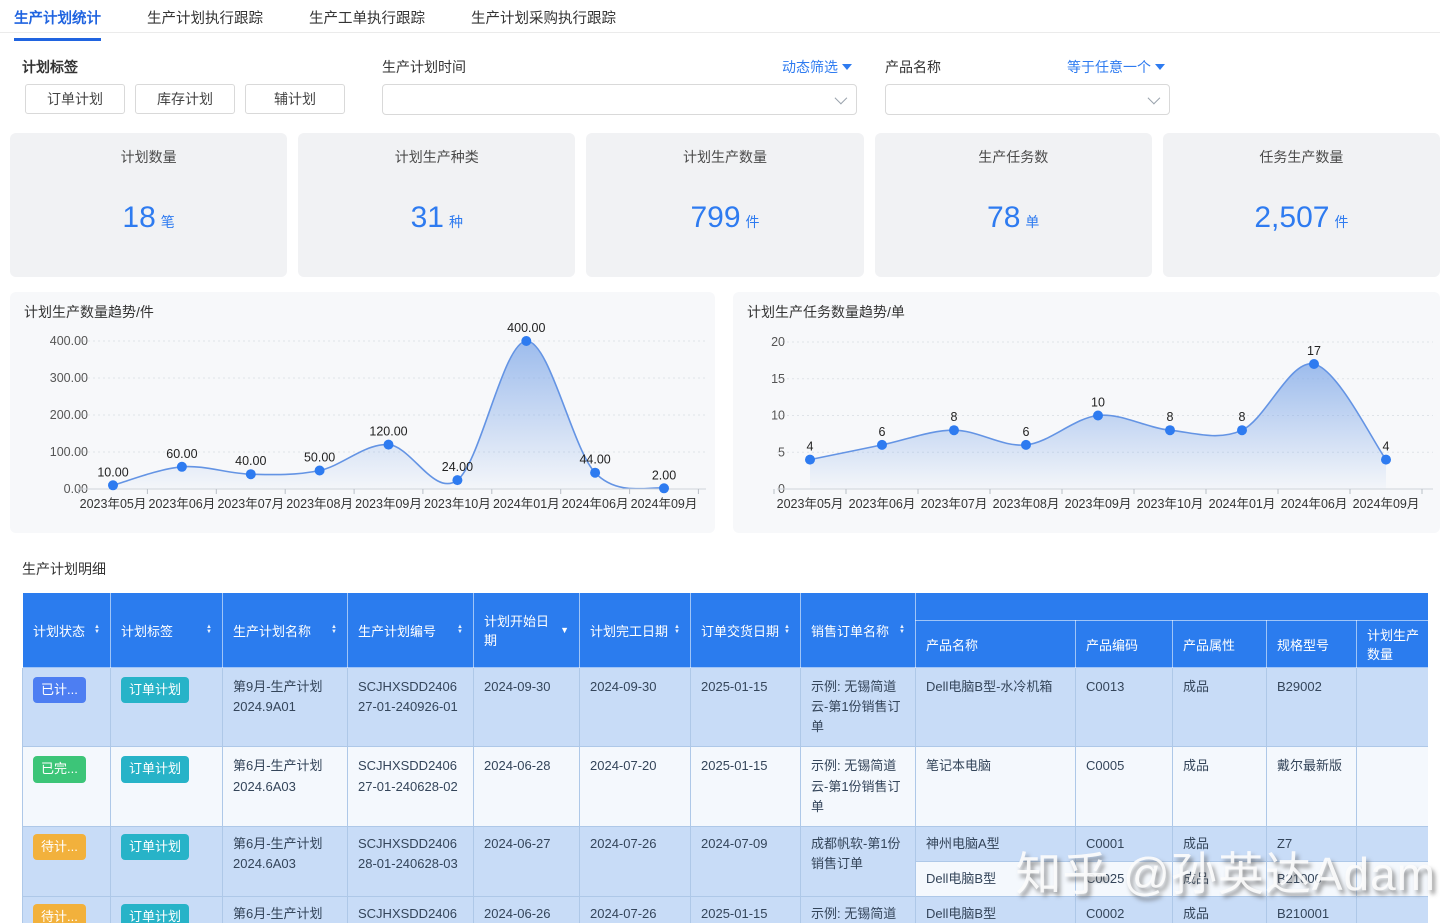  What do you see at coordinates (57, 20) in the screenshot?
I see `tab-production-plan-stats: 生产计划统计` at bounding box center [57, 20].